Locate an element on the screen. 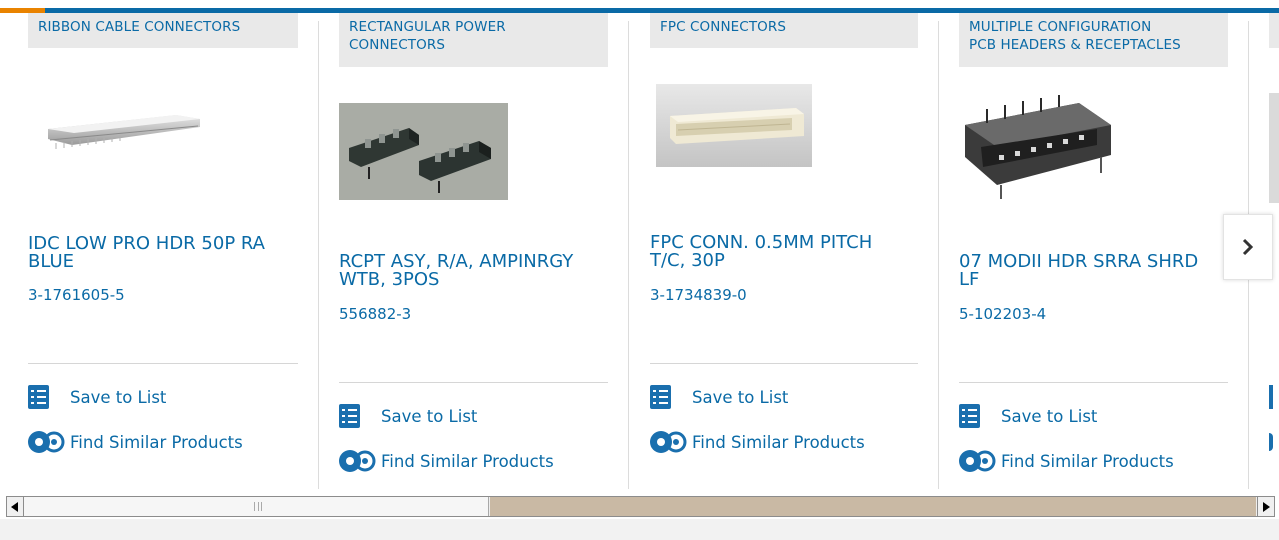  idc-header-image is located at coordinates (124, 132).